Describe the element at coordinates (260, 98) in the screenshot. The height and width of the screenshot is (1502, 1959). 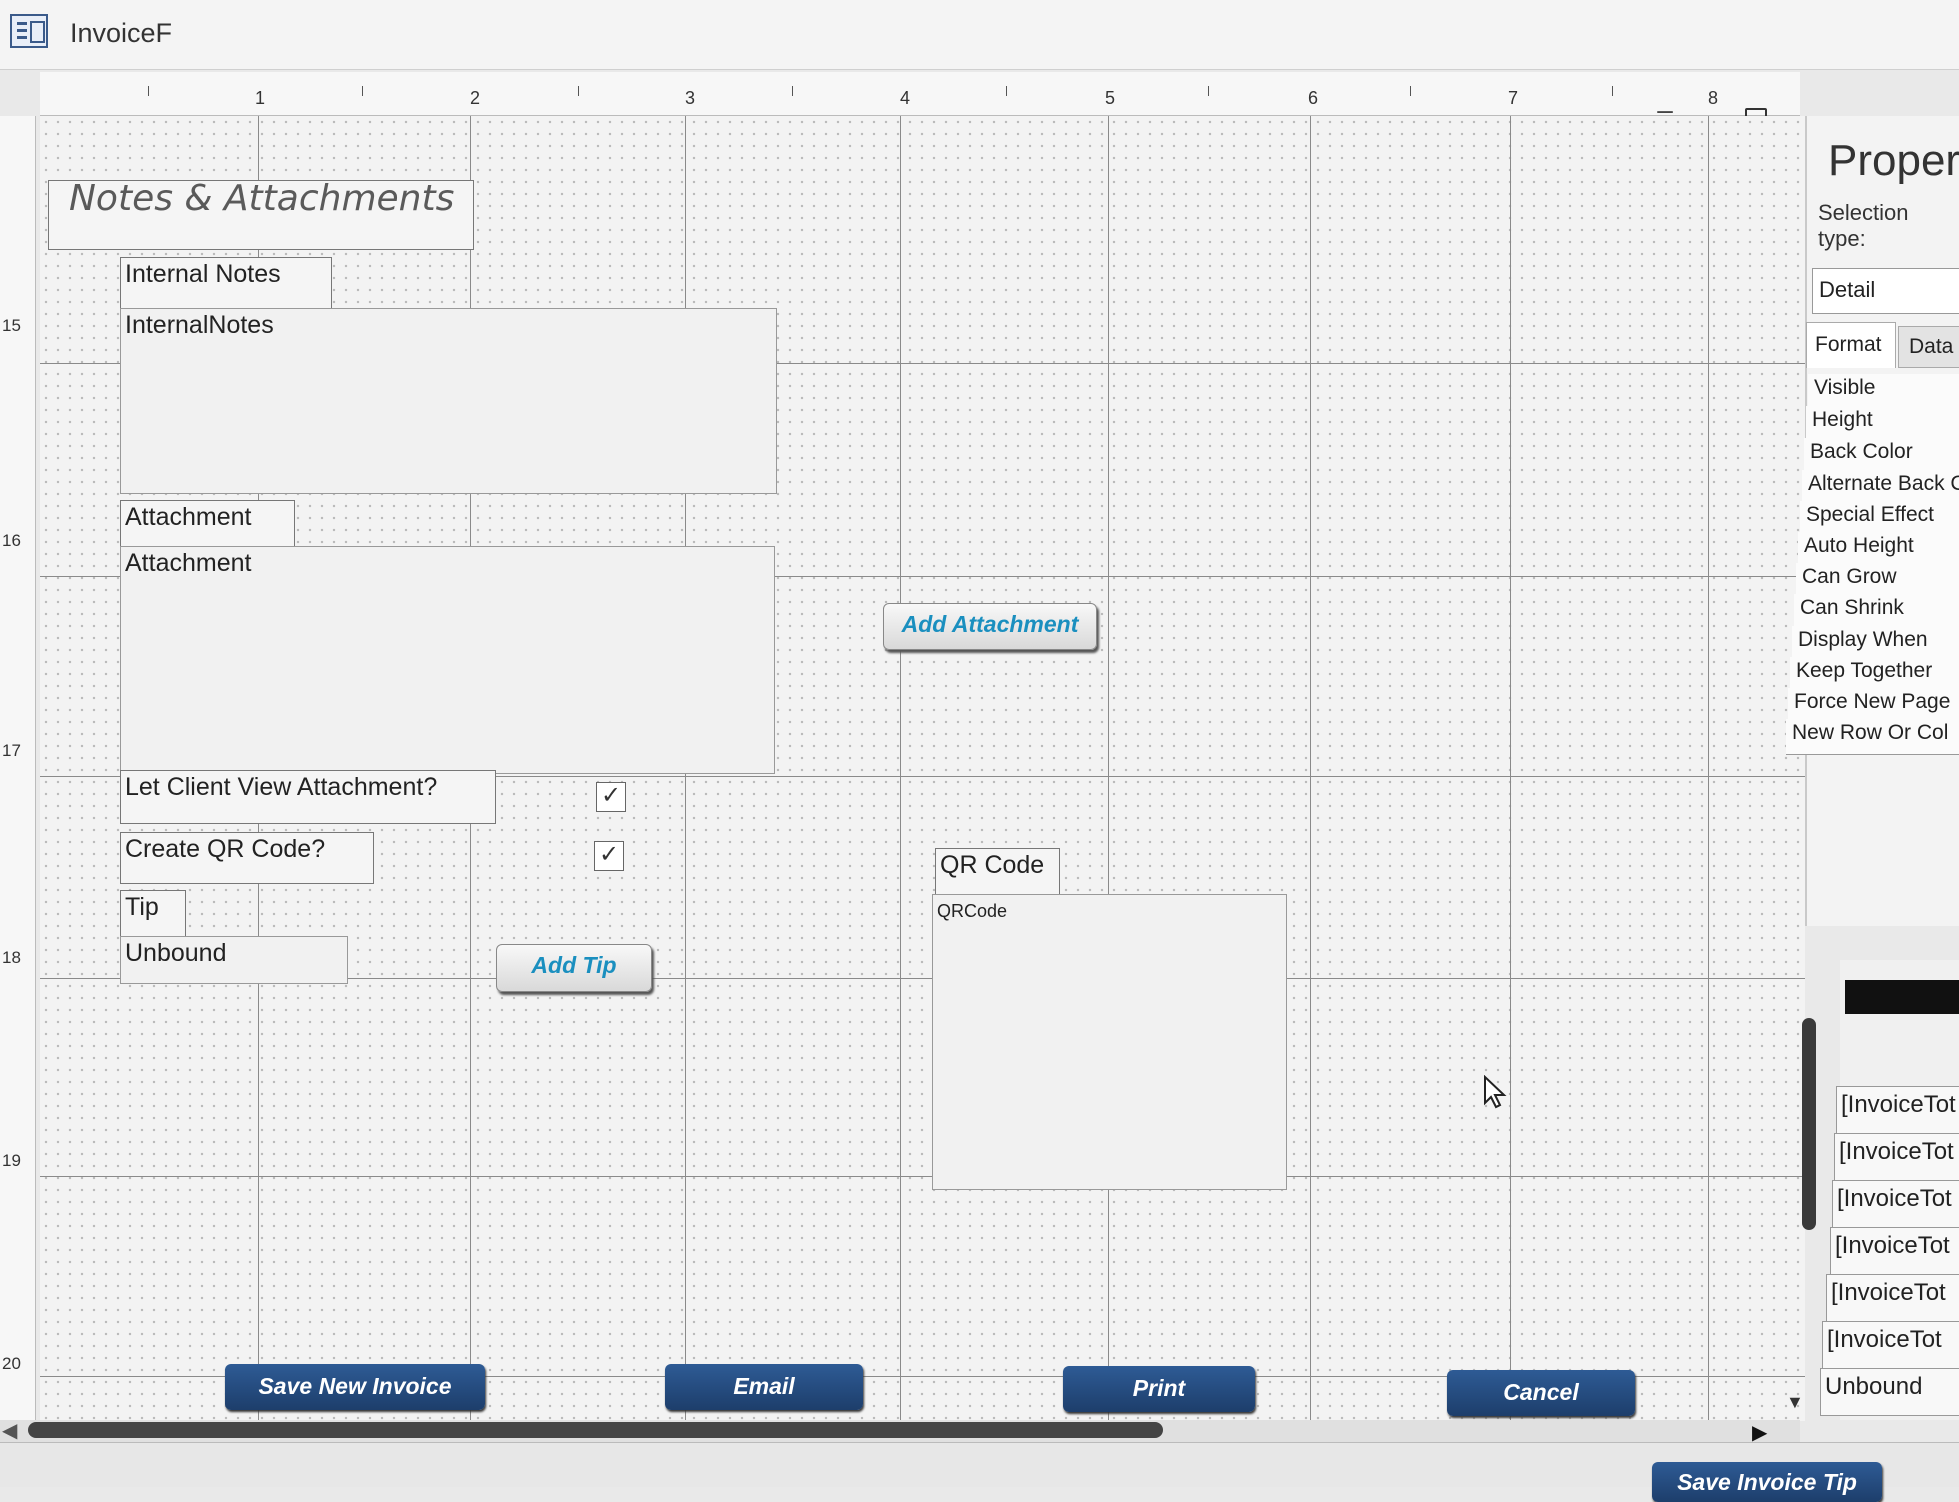
I see `ruler-mark-1: 1` at that location.